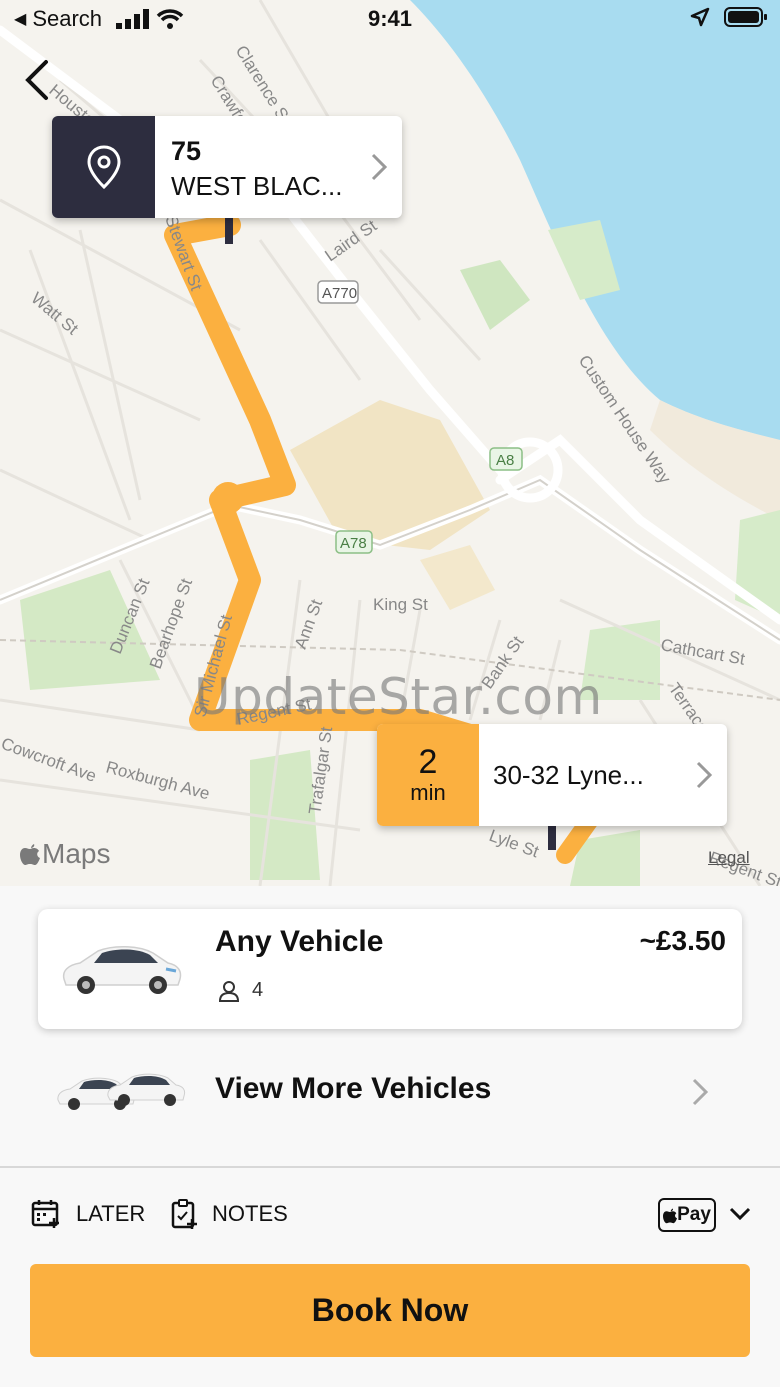 The height and width of the screenshot is (1387, 780). Describe the element at coordinates (390, 1167) in the screenshot. I see `divider` at that location.